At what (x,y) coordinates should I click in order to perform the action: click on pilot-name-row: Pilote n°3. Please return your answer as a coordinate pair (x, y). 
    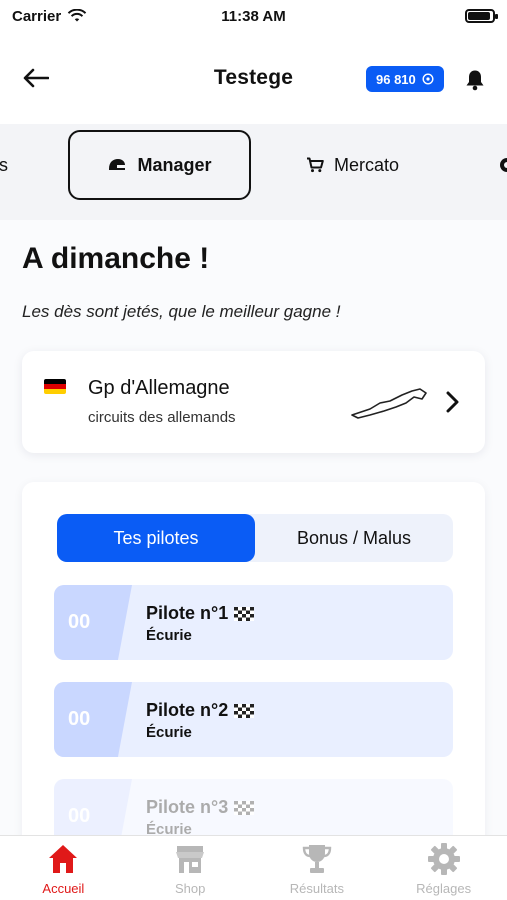
    Looking at the image, I should click on (200, 807).